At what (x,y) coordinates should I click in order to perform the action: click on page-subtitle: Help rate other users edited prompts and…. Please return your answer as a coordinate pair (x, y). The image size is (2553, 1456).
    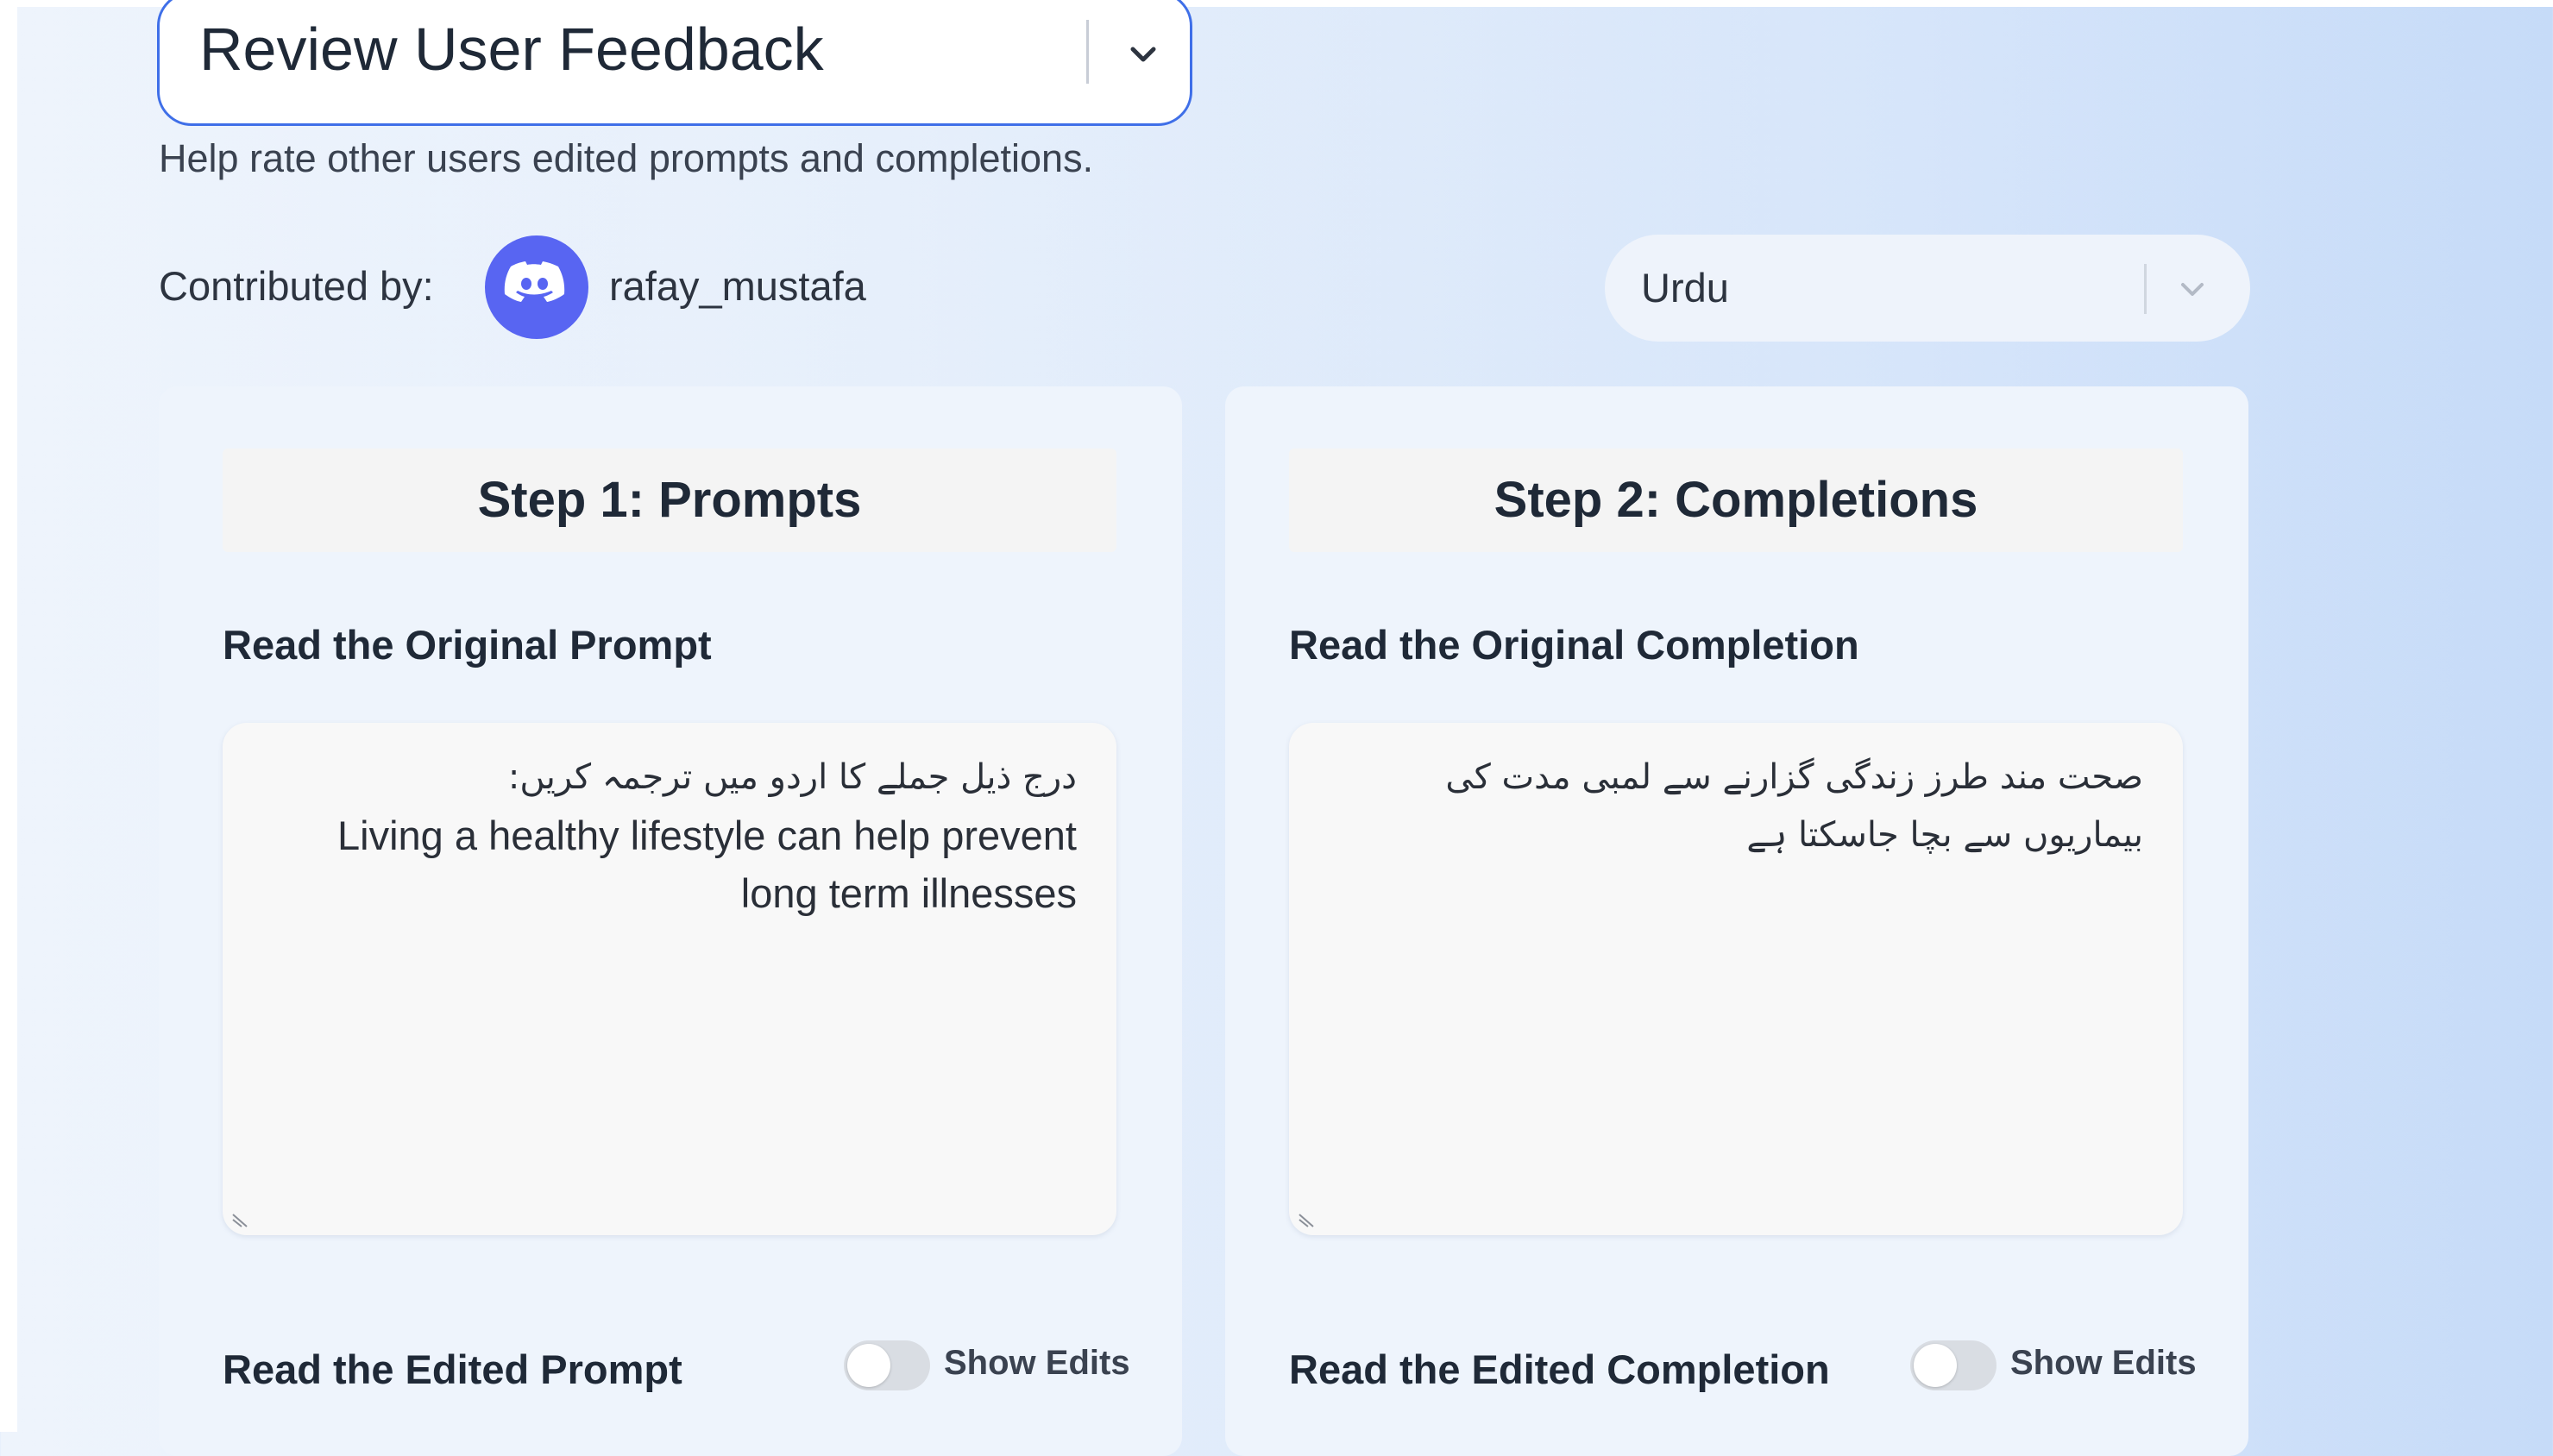
    Looking at the image, I should click on (626, 158).